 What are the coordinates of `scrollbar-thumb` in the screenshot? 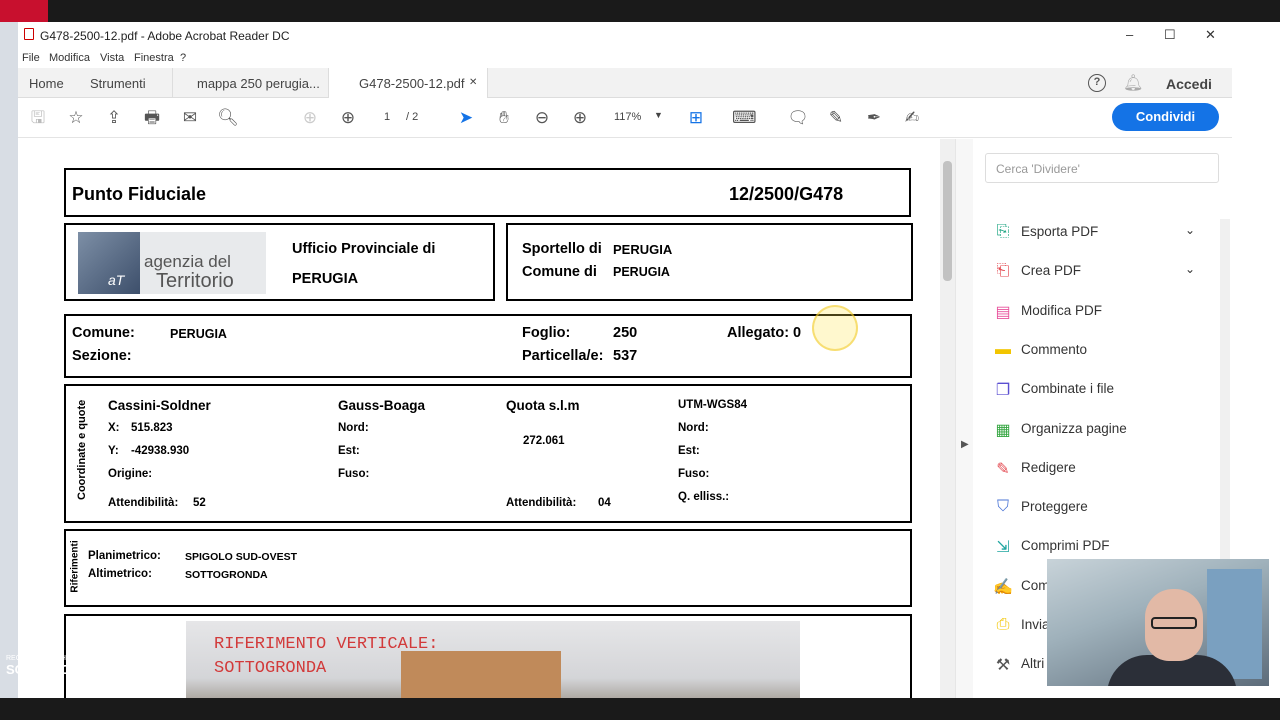 It's located at (947, 221).